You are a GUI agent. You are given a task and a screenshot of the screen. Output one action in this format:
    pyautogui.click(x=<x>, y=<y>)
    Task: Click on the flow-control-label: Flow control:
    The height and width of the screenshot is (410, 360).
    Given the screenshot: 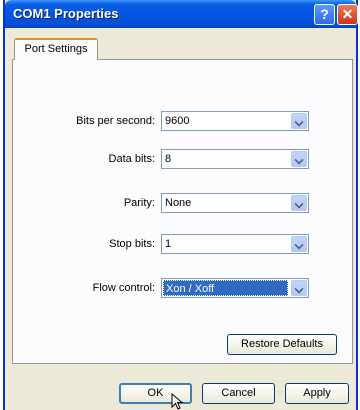 What is the action you would take?
    pyautogui.click(x=123, y=288)
    